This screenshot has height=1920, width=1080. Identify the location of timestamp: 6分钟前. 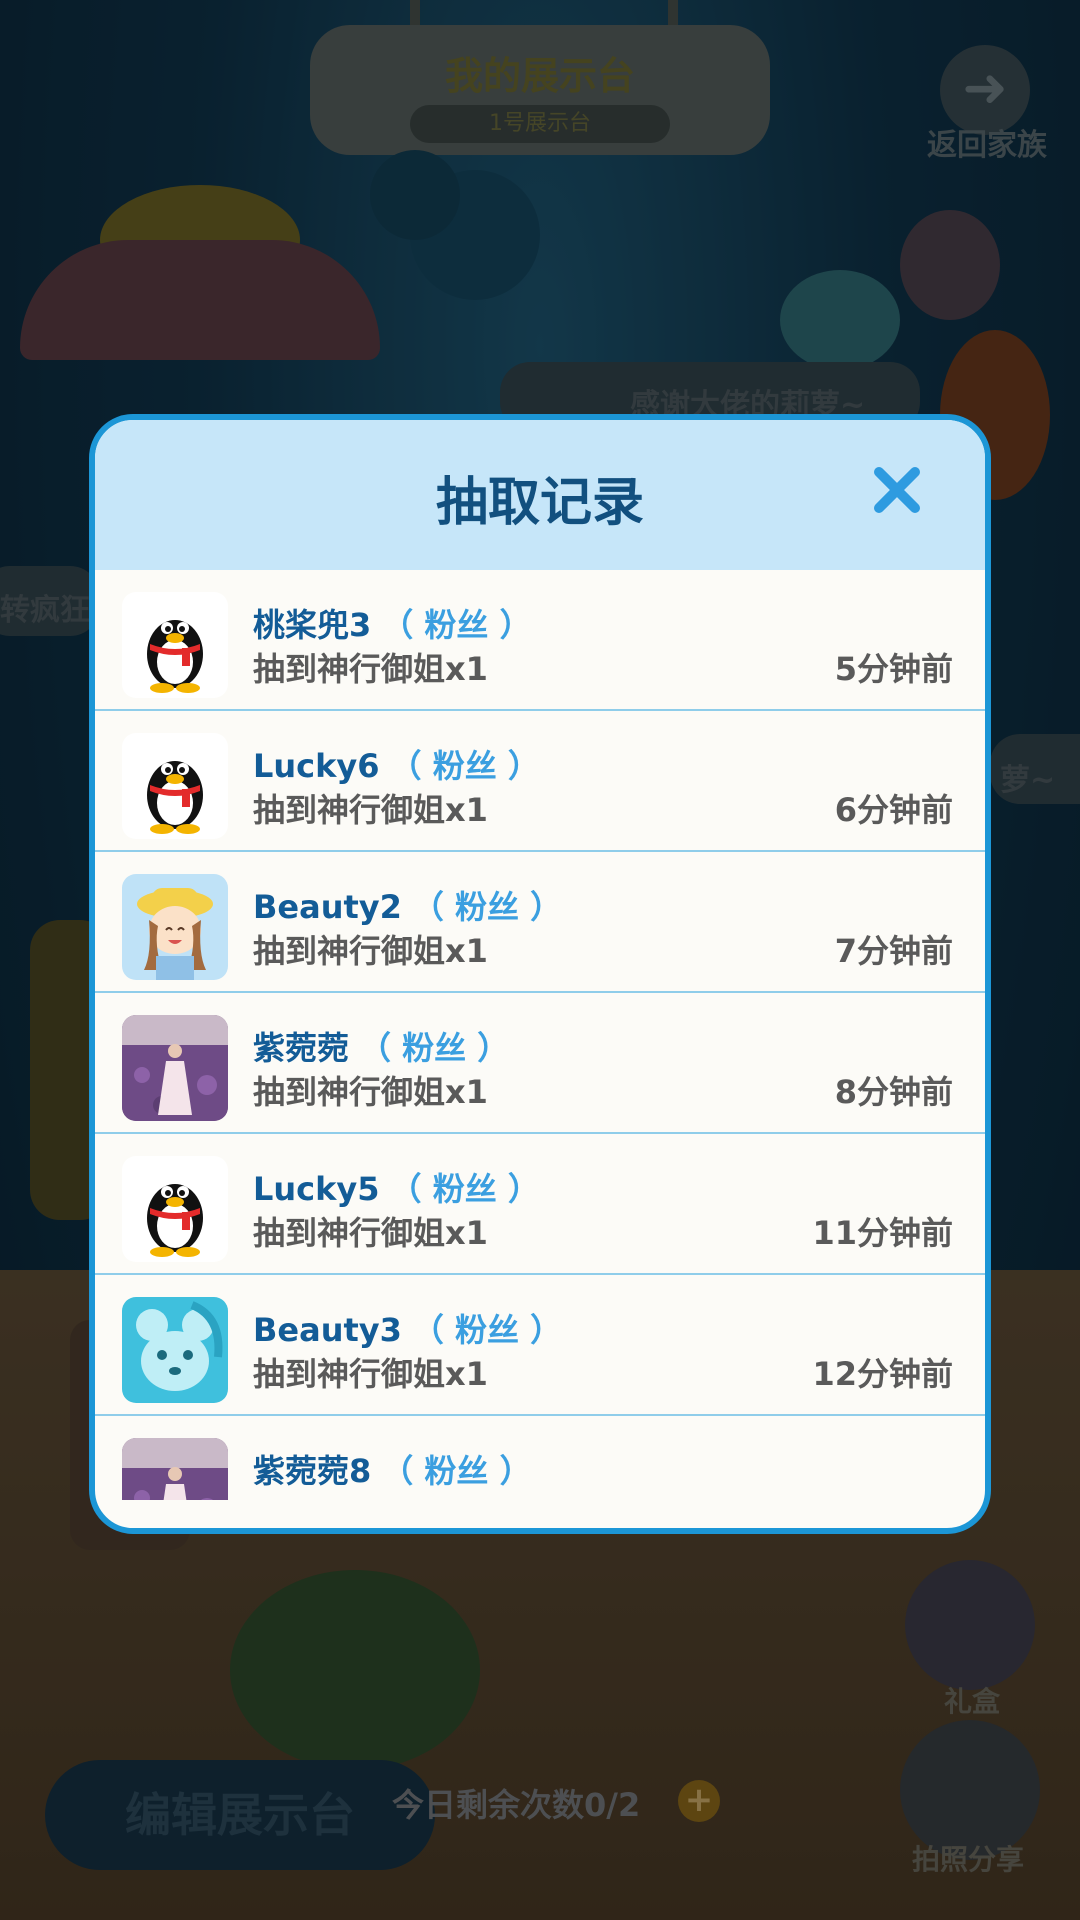
(893, 810).